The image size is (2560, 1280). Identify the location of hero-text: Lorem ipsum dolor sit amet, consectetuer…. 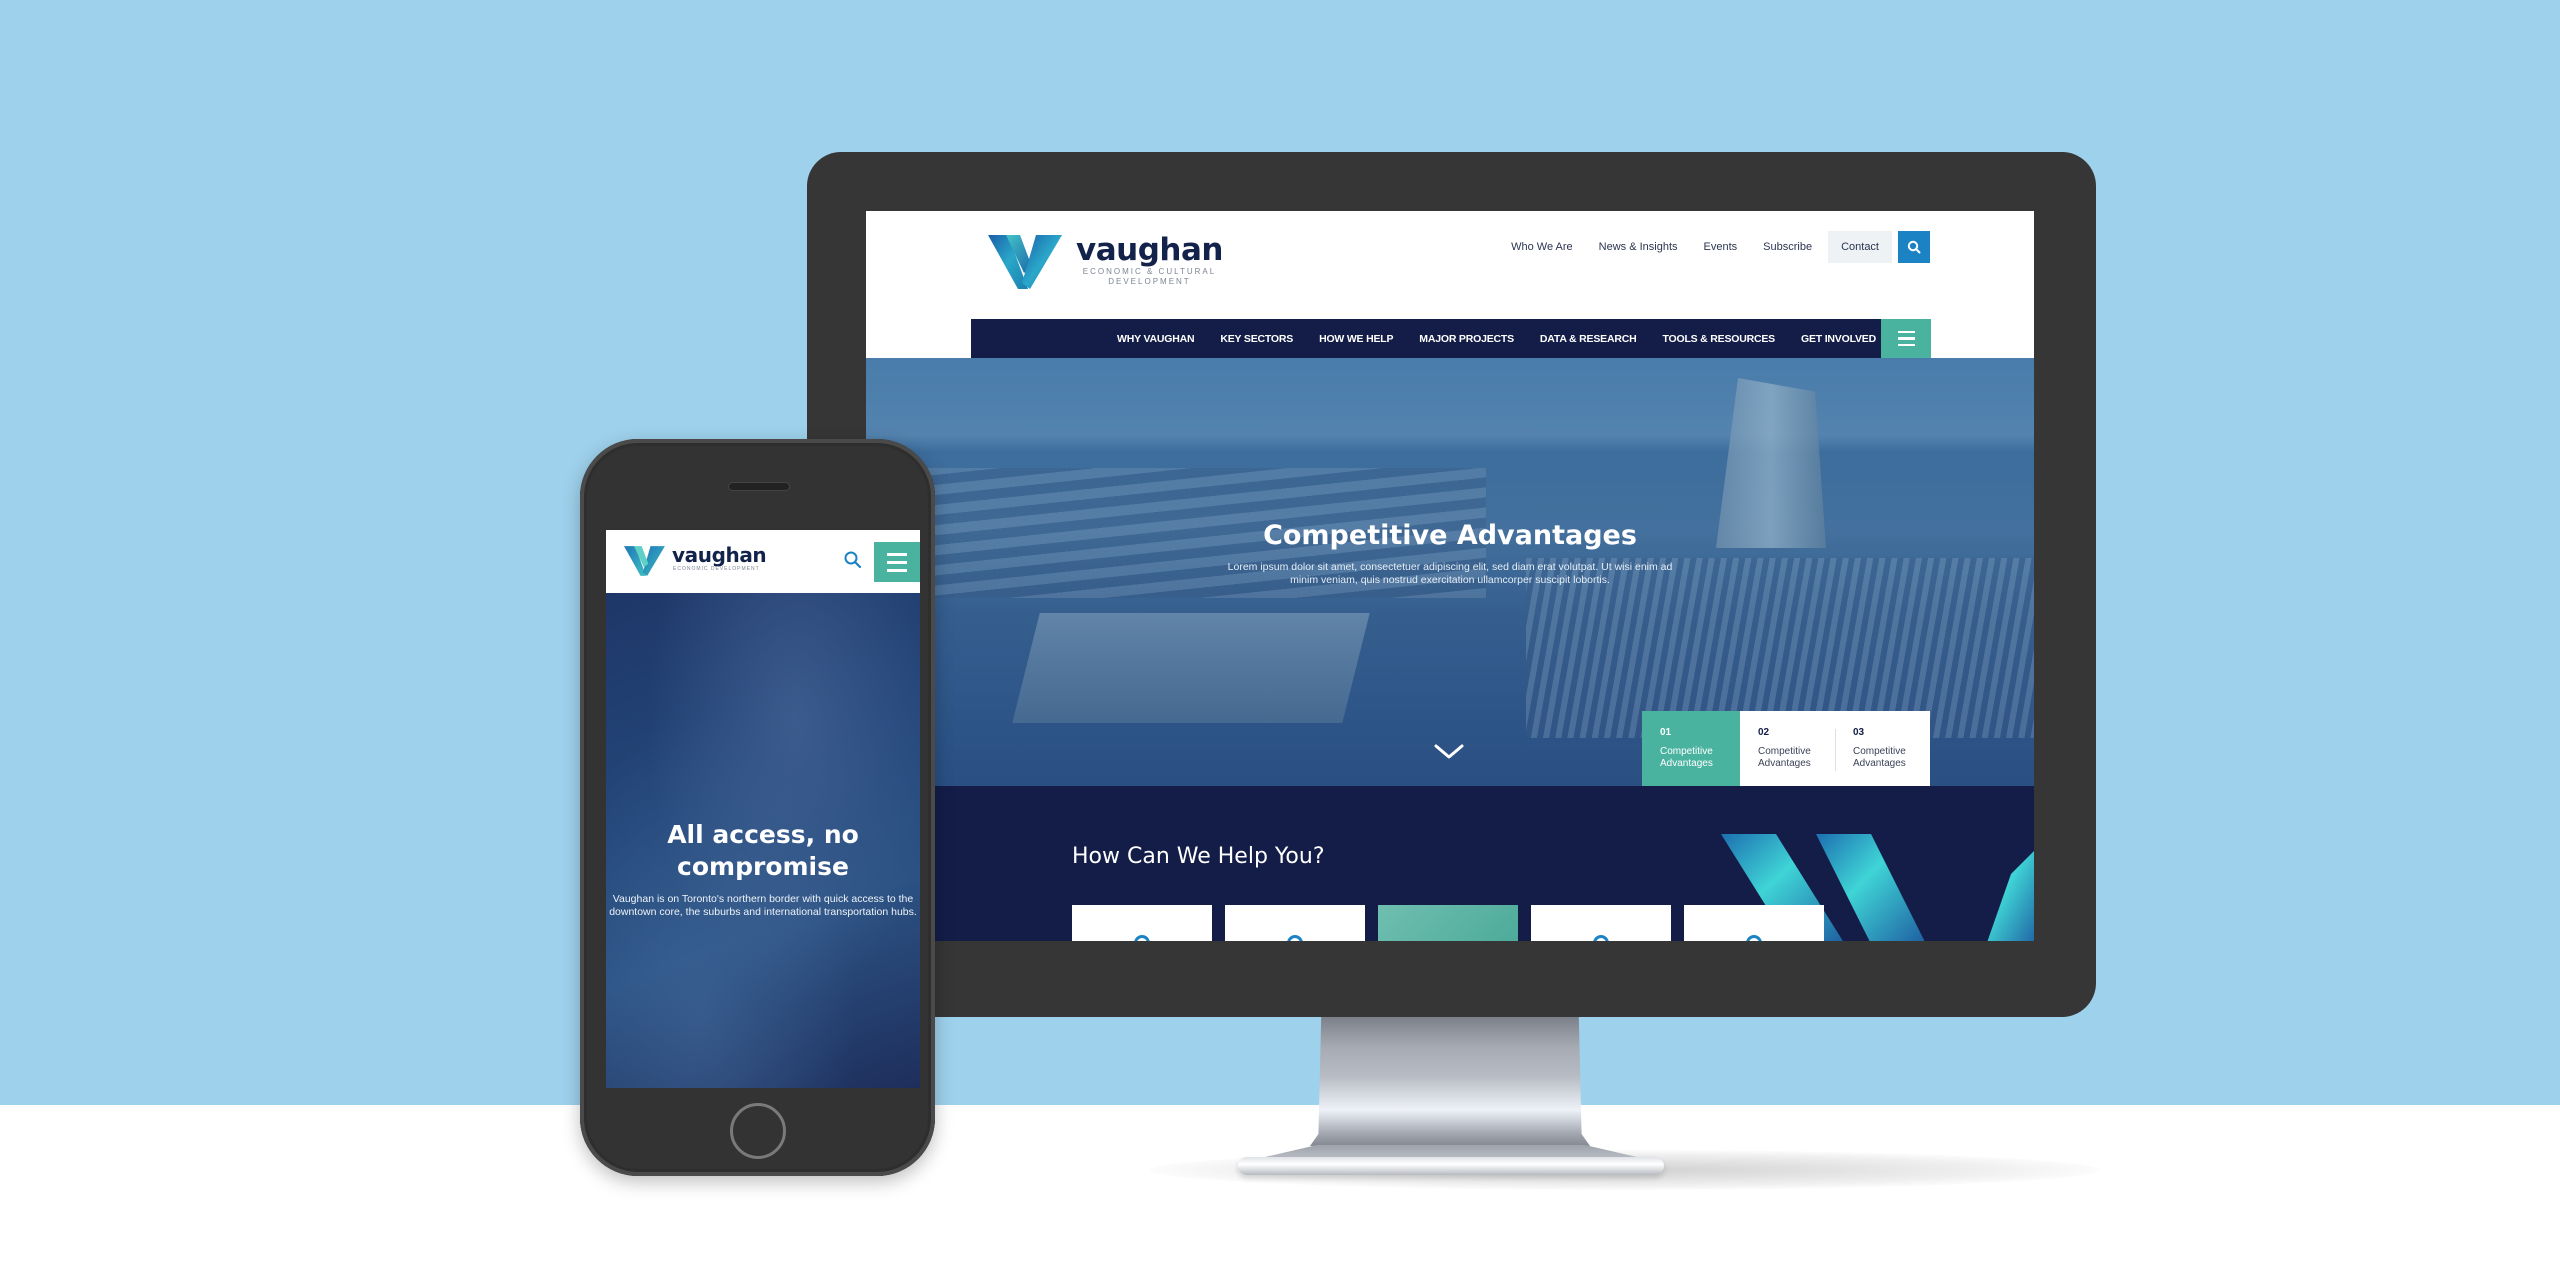
(1450, 573).